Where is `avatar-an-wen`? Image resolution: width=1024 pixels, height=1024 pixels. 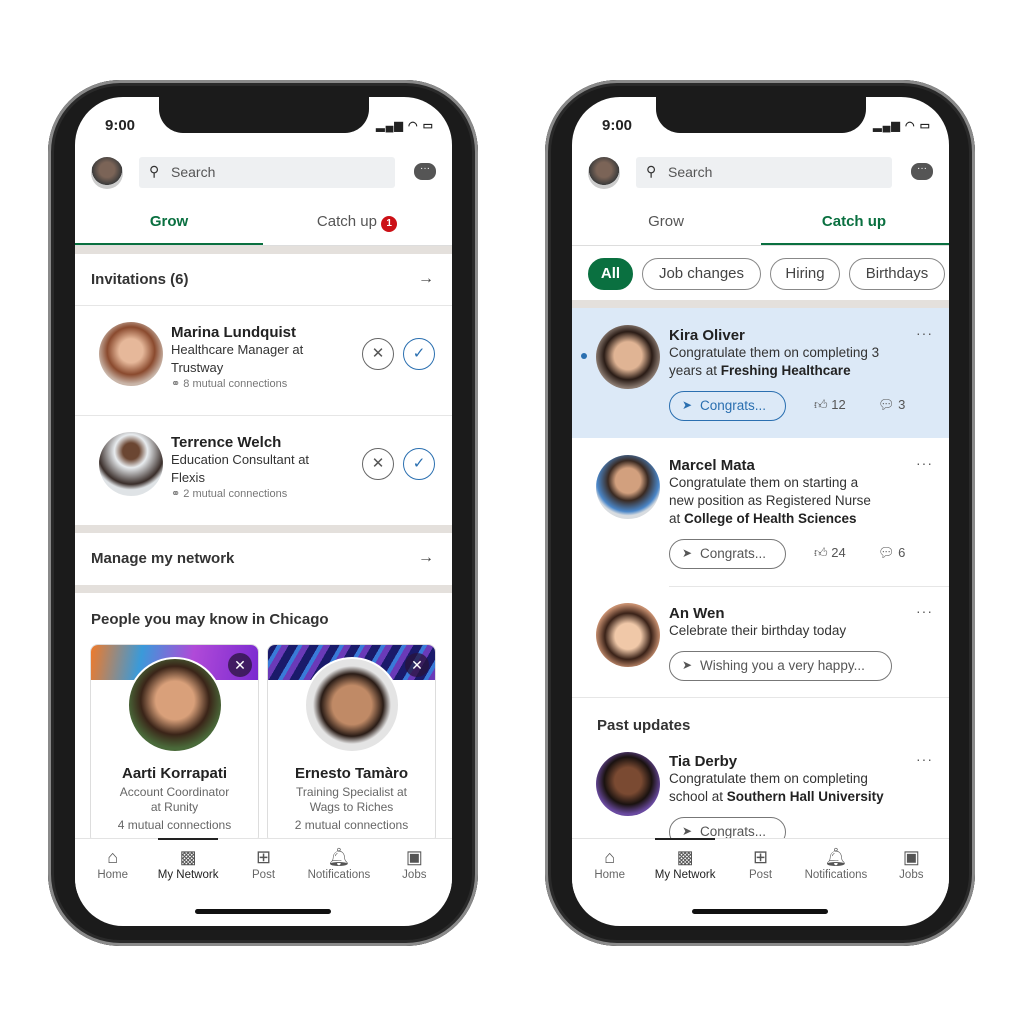
avatar-an-wen is located at coordinates (628, 635).